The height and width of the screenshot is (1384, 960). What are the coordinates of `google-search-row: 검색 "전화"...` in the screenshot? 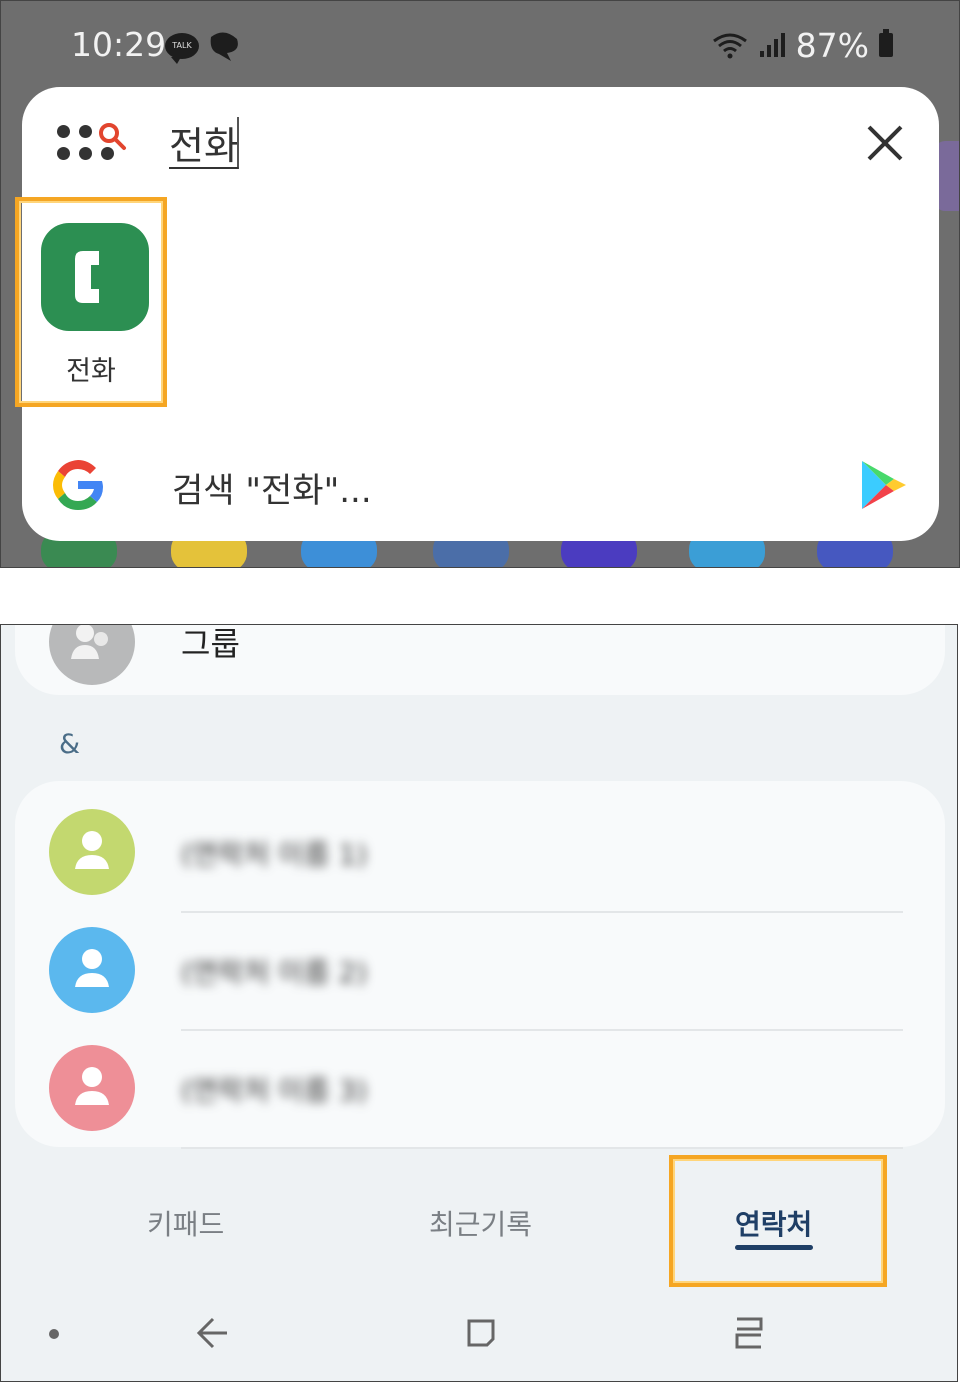 It's located at (480, 486).